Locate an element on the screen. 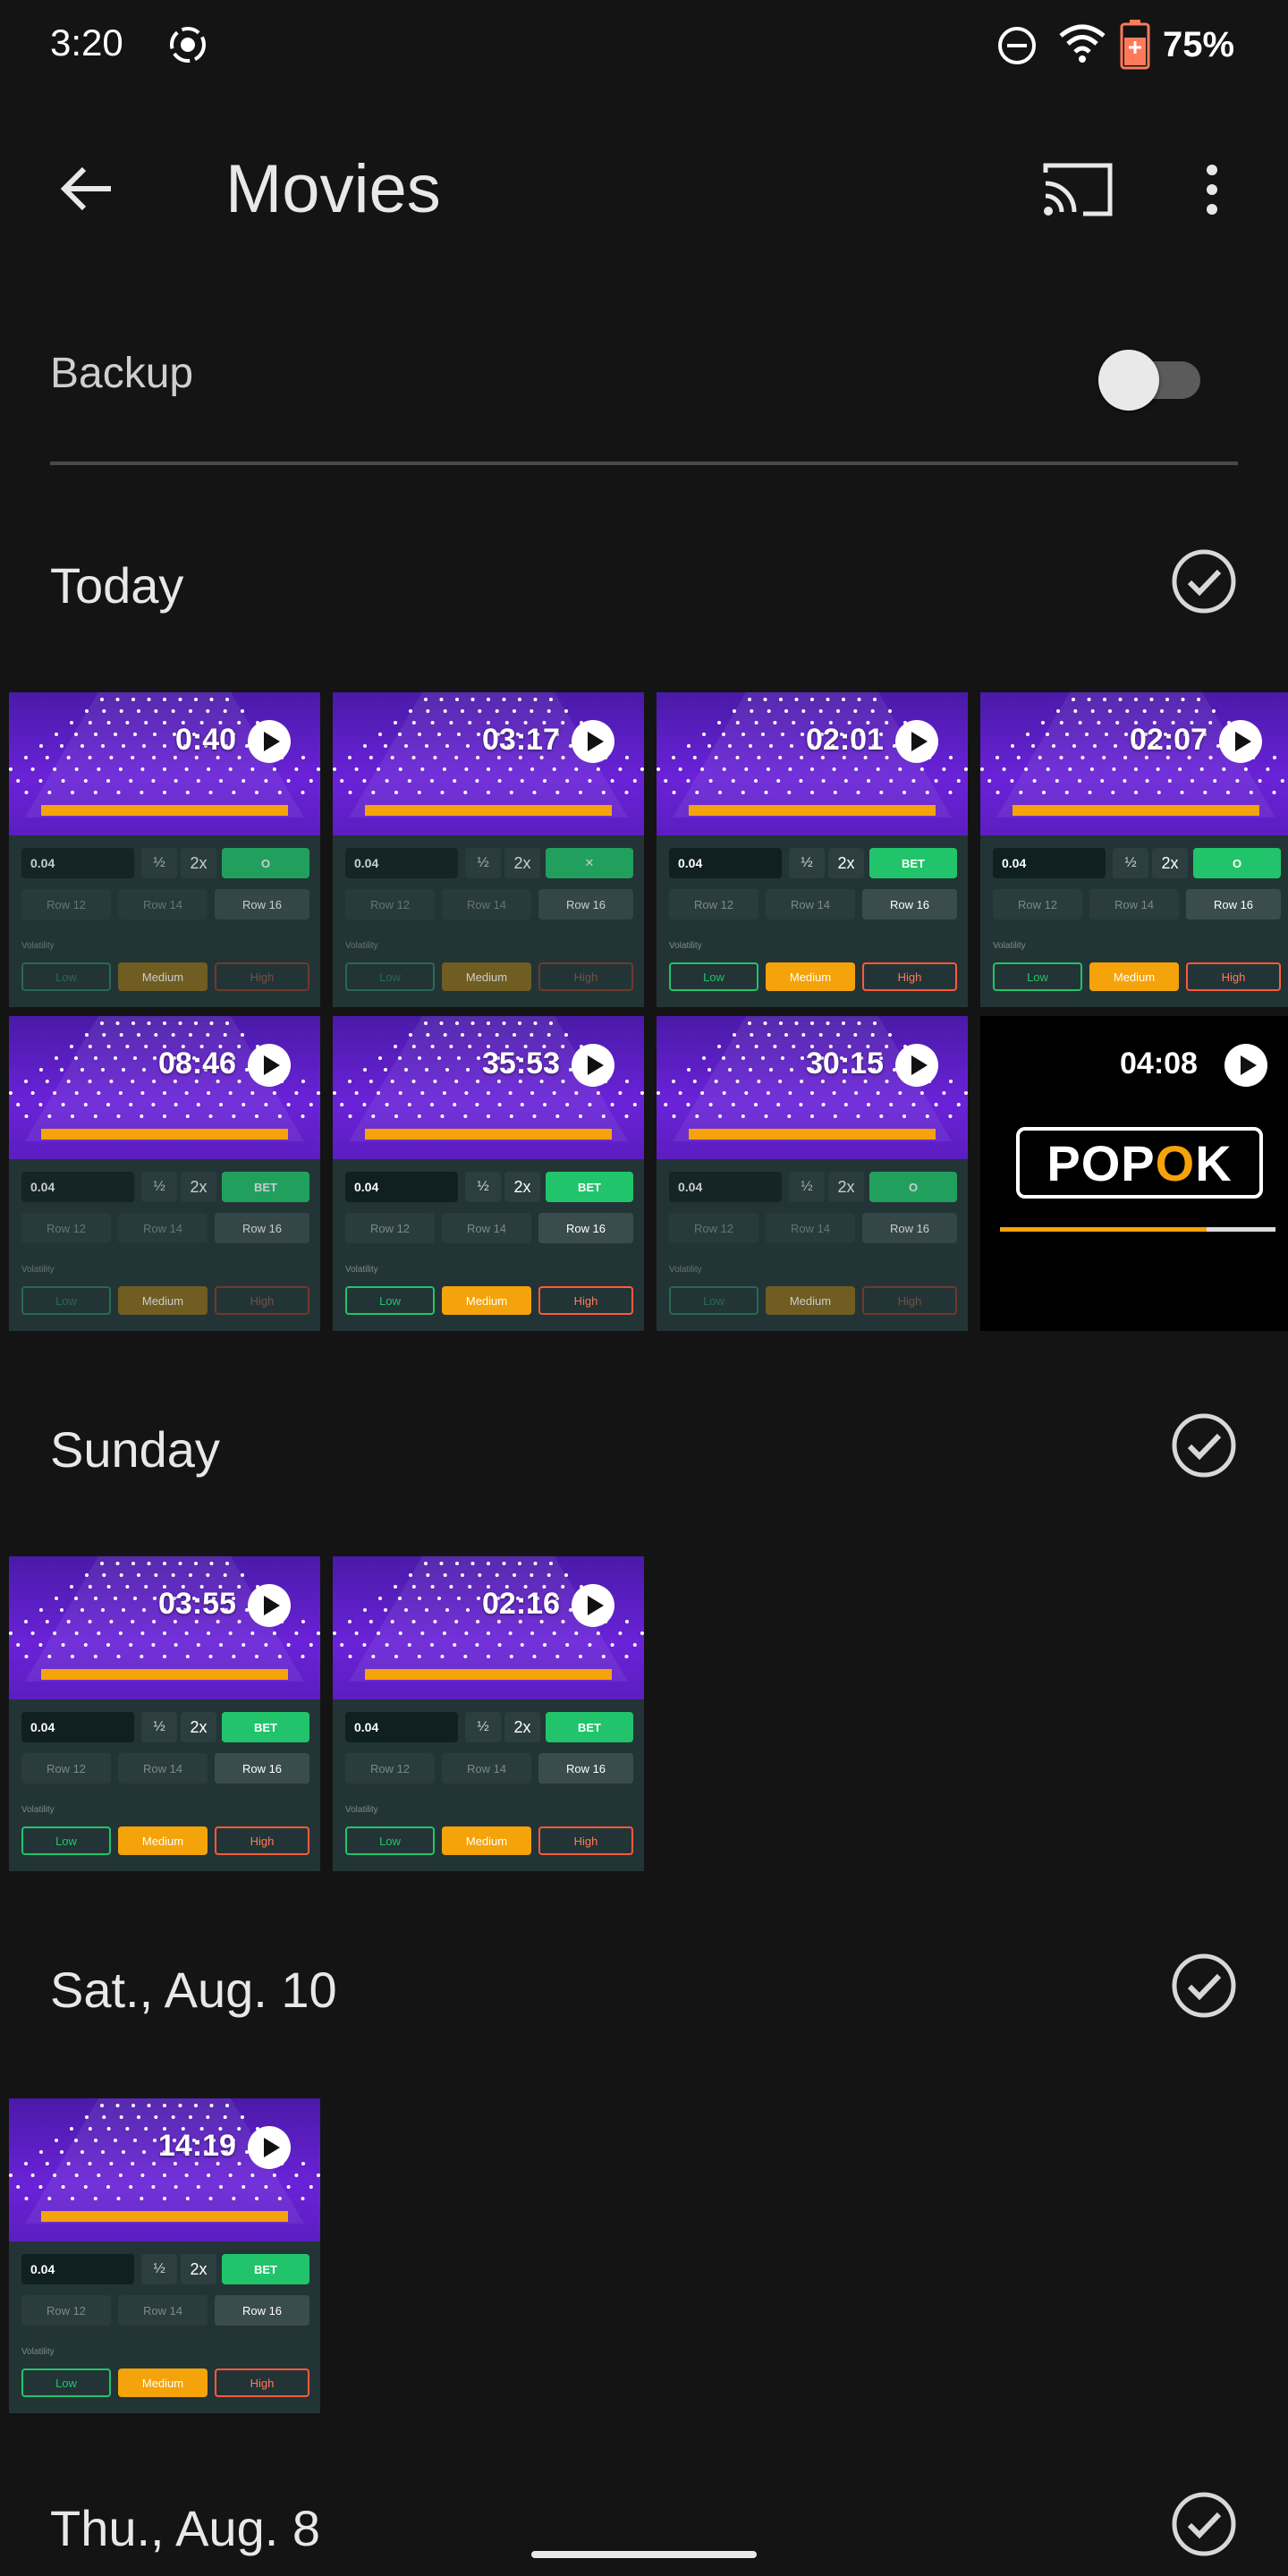 This screenshot has width=1288, height=2576. video-duration: 02:07 is located at coordinates (1169, 740).